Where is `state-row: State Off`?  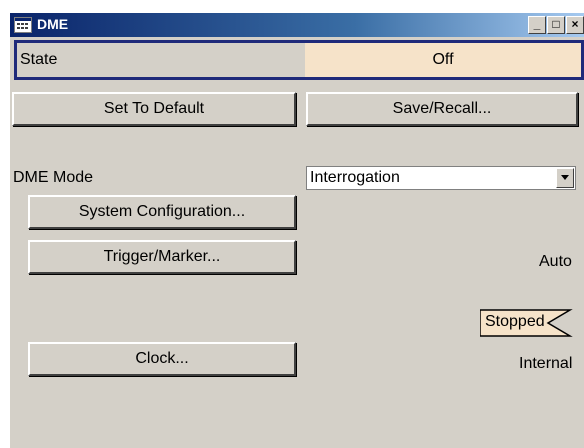
state-row: State Off is located at coordinates (299, 60).